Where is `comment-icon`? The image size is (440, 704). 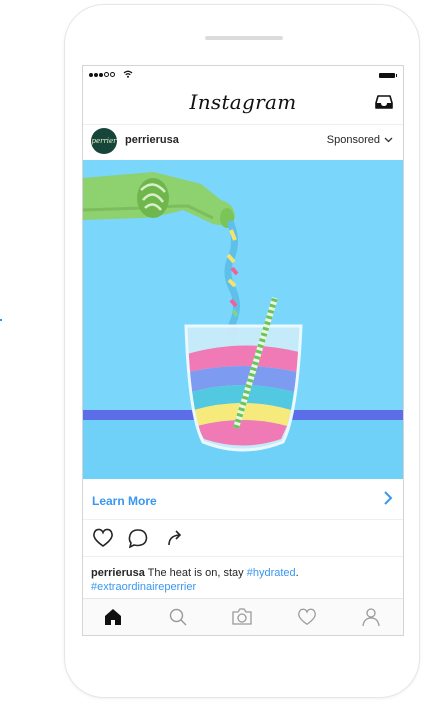 comment-icon is located at coordinates (138, 538).